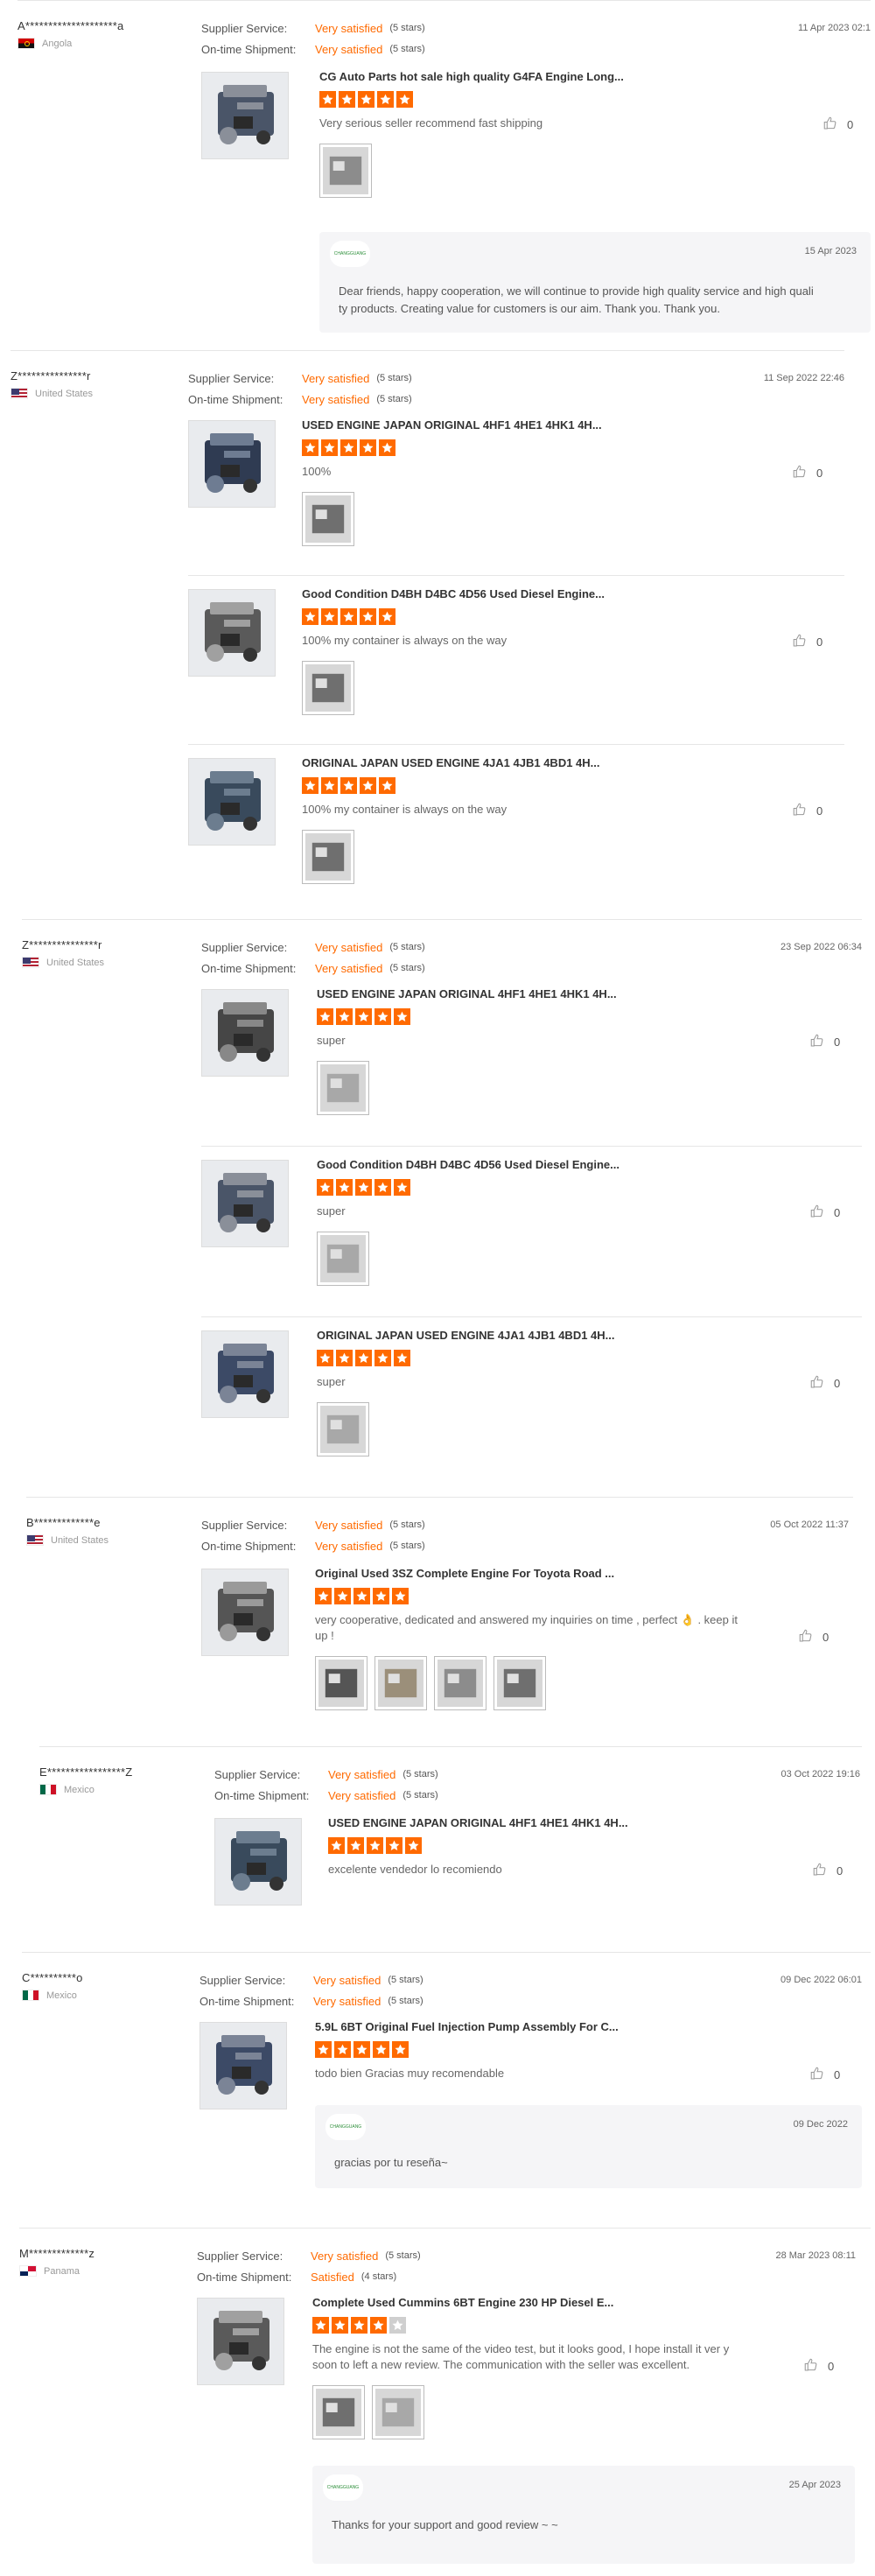 This screenshot has height=2576, width=875. Describe the element at coordinates (317, 472) in the screenshot. I see `review-comment: 100%` at that location.